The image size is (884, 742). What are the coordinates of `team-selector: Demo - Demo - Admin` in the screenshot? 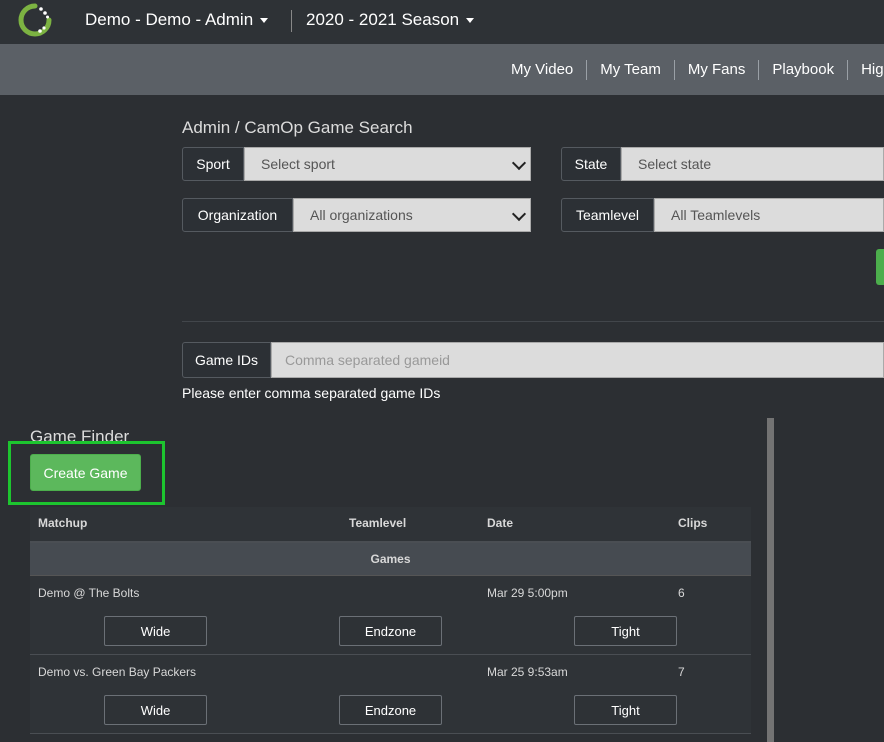 It's located at (177, 20).